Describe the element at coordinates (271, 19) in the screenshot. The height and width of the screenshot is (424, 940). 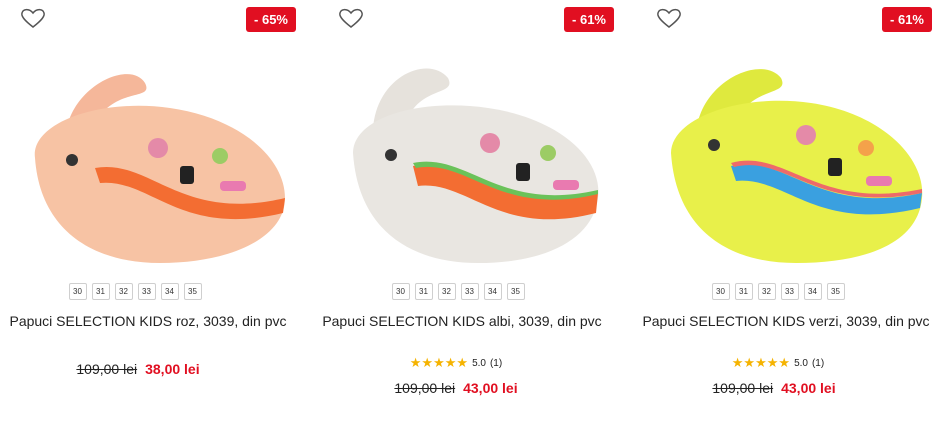
I see `discount-badge: - 65%` at that location.